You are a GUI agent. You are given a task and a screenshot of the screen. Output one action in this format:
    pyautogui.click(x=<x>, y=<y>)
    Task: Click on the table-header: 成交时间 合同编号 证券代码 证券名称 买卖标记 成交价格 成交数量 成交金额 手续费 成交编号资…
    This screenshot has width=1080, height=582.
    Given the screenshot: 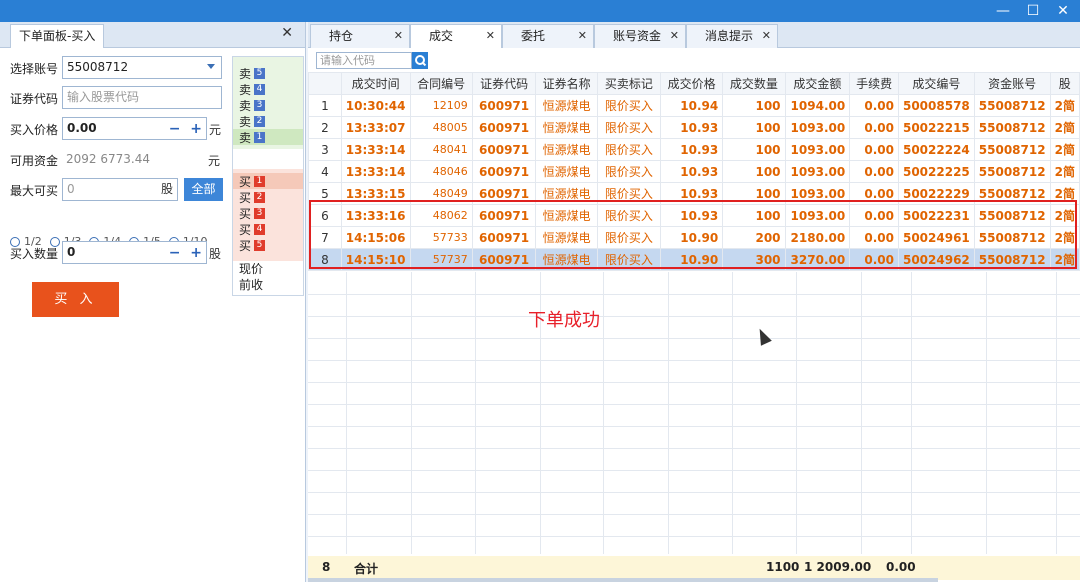 What is the action you would take?
    pyautogui.click(x=694, y=83)
    